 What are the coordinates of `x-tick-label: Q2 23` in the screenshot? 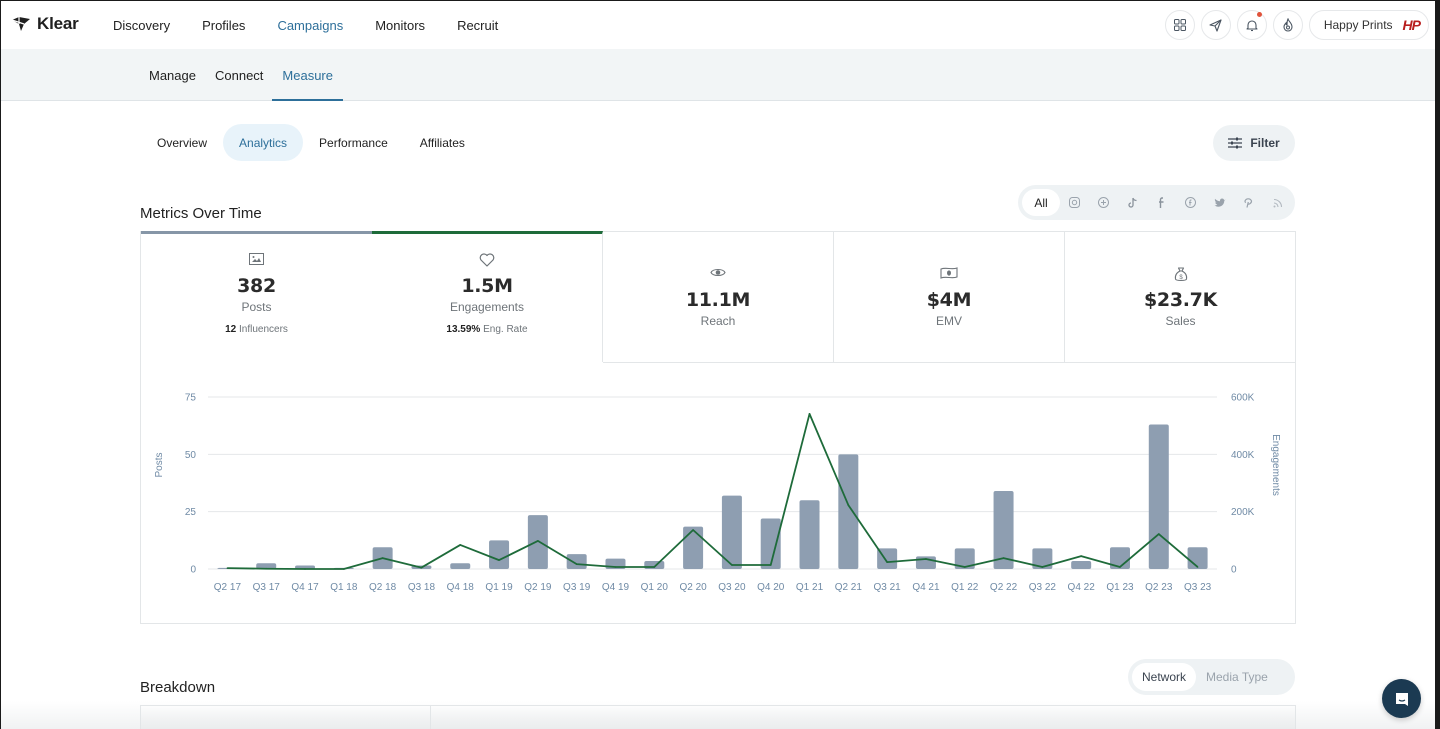 It's located at (1159, 587).